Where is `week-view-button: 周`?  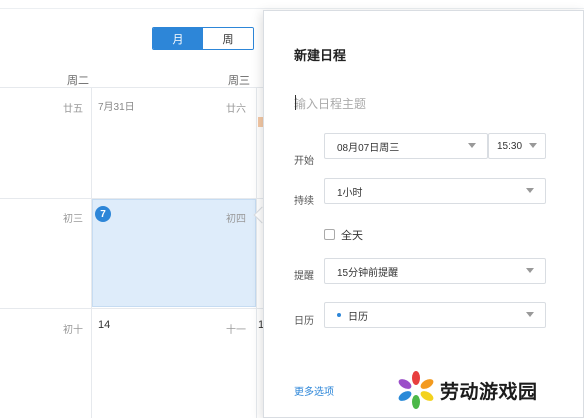 week-view-button: 周 is located at coordinates (228, 38).